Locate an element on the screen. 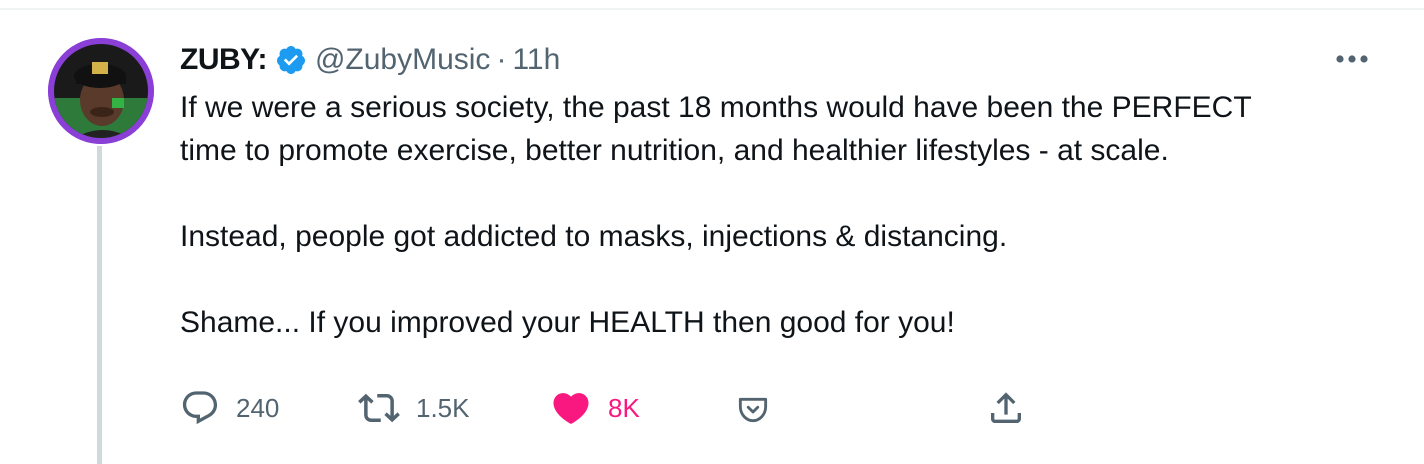 The height and width of the screenshot is (464, 1424). like-button: 8K is located at coordinates (595, 408).